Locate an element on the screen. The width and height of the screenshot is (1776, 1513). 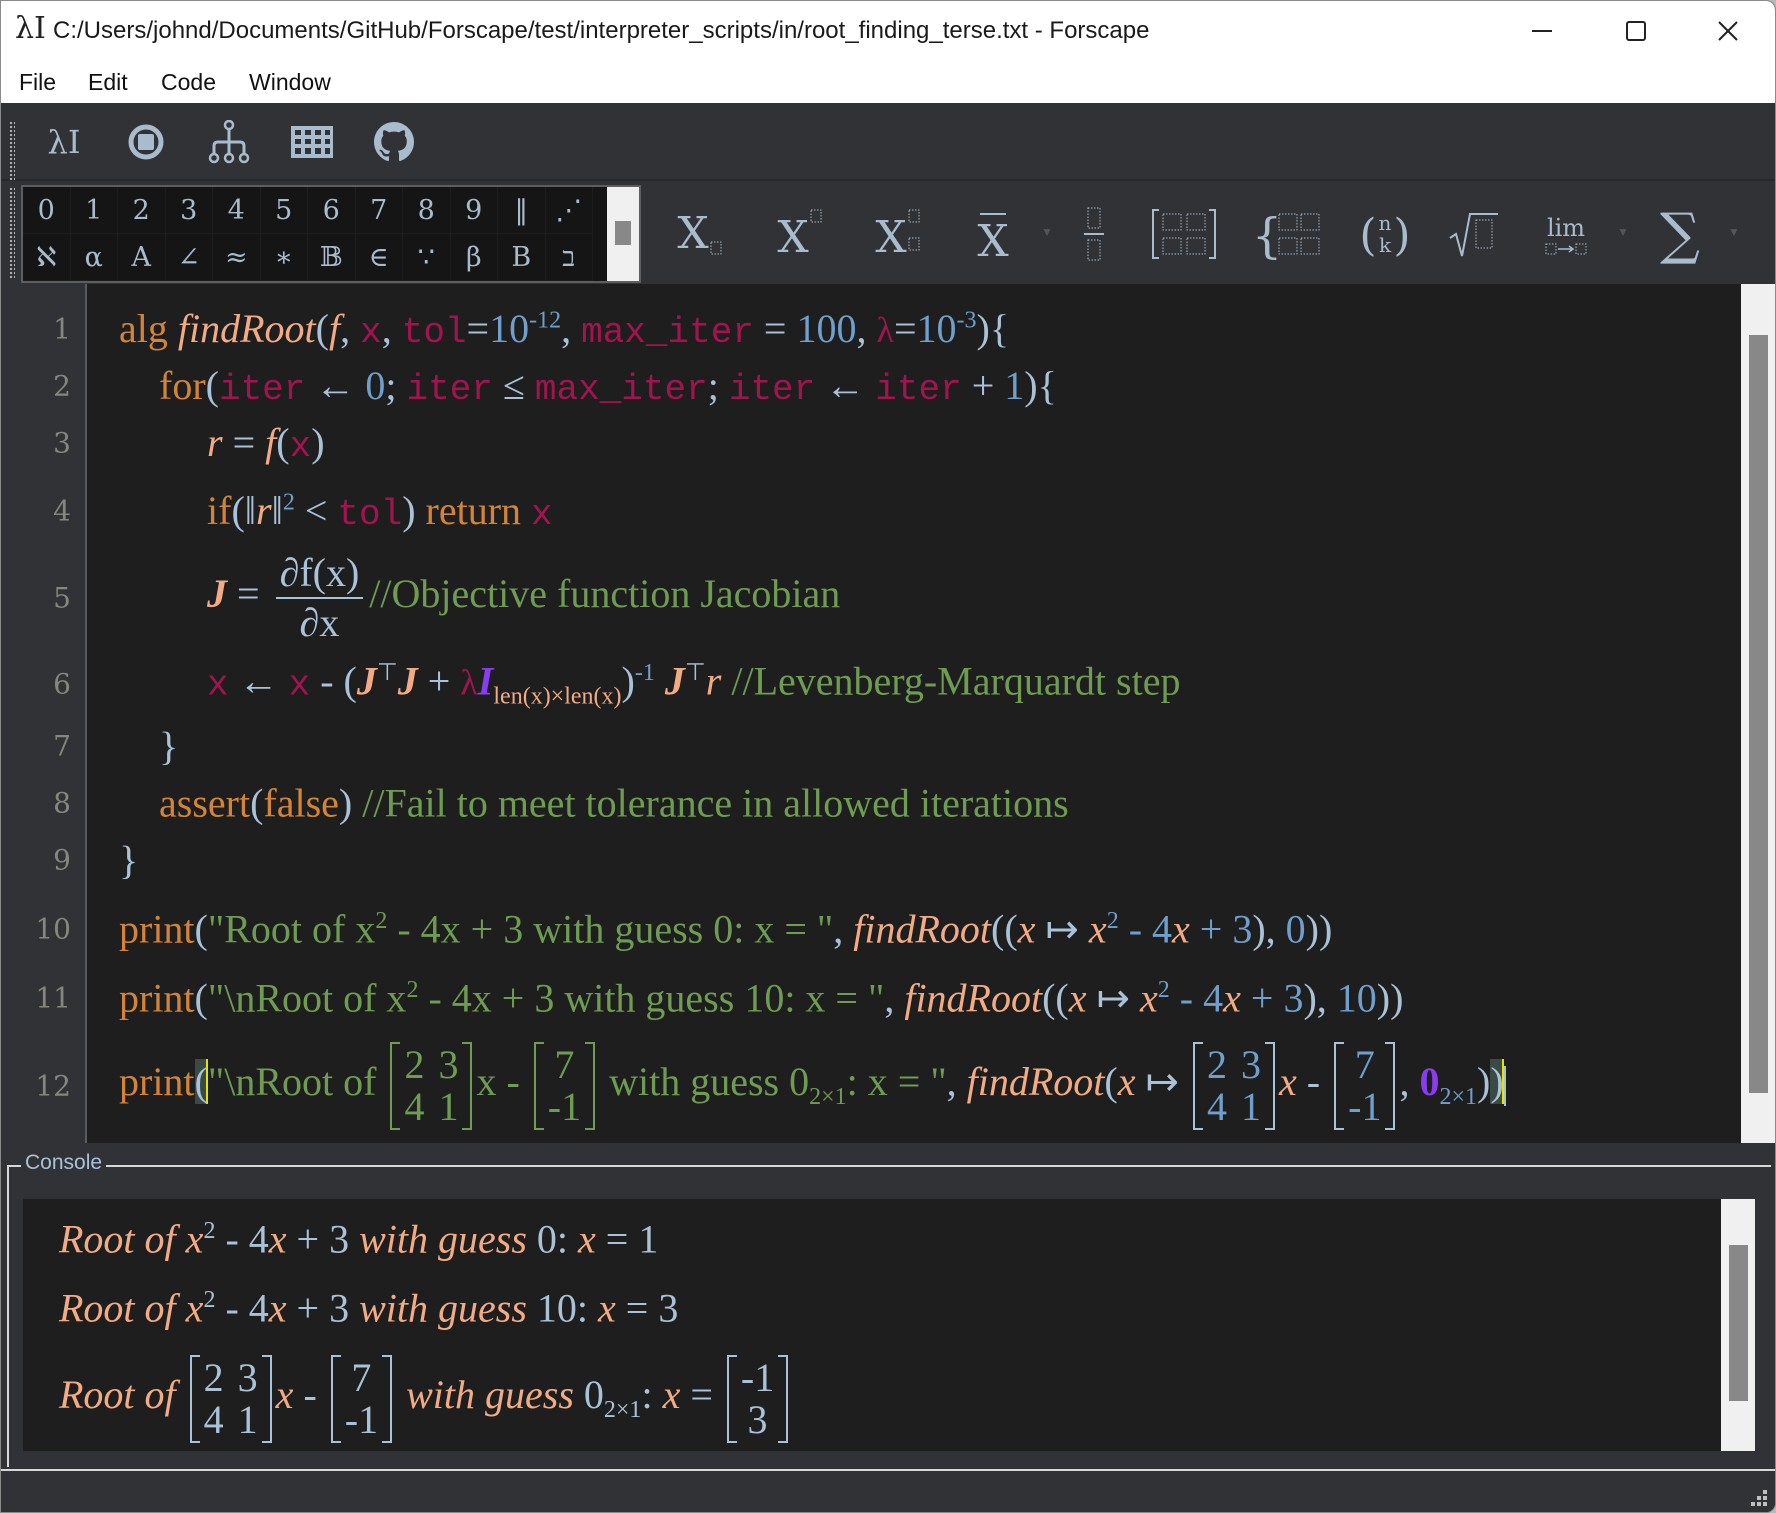
symbol-button: 4 is located at coordinates (237, 210).